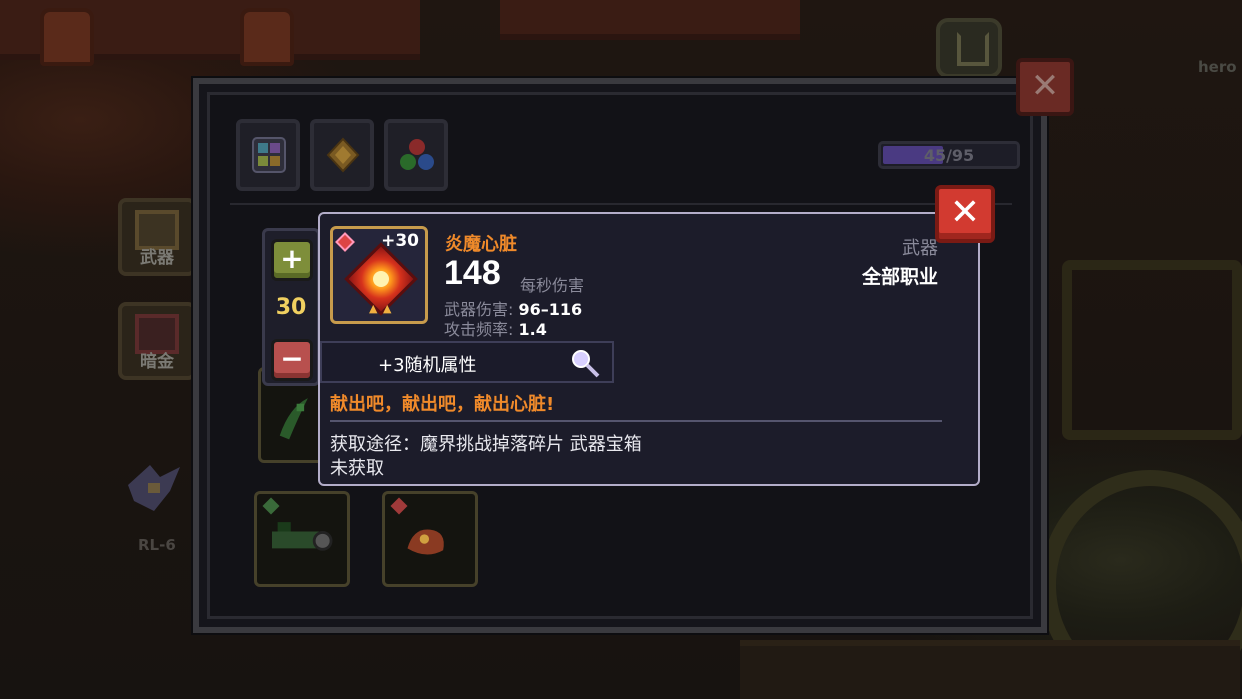 This screenshot has width=1242, height=699. What do you see at coordinates (157, 341) in the screenshot?
I see `side-tab-gold: 暗金` at bounding box center [157, 341].